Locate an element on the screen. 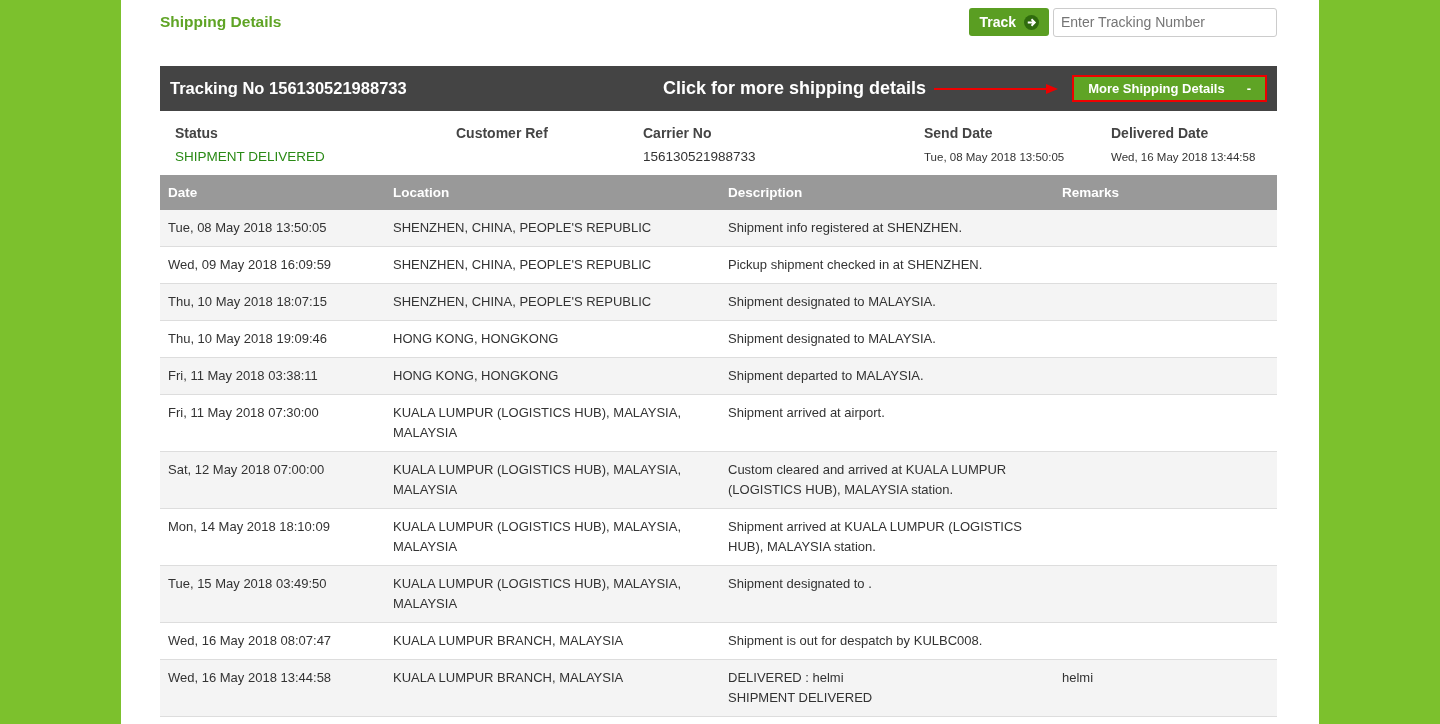 This screenshot has width=1440, height=724. table-cell-text: Pickup shipment checked in at SHENZHEN. is located at coordinates (855, 265).